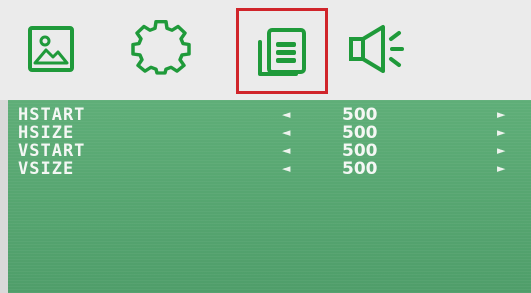 This screenshot has height=293, width=531. I want to click on menu-row-label: VSIZE, so click(46, 169).